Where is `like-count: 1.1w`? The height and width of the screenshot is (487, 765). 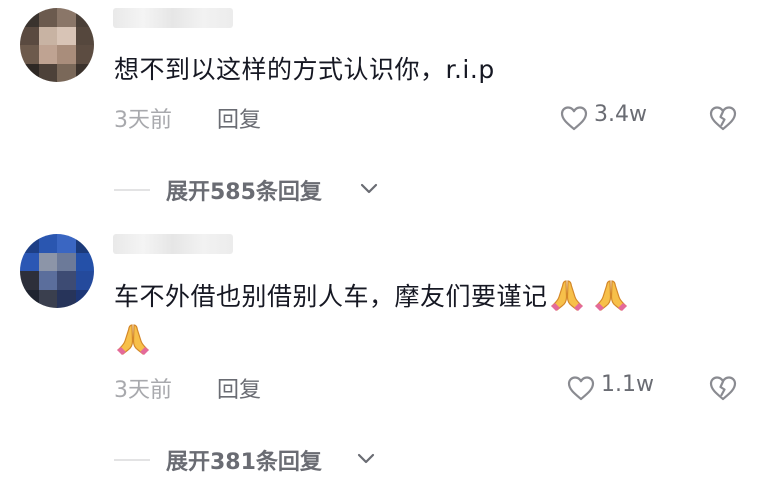
like-count: 1.1w is located at coordinates (627, 384).